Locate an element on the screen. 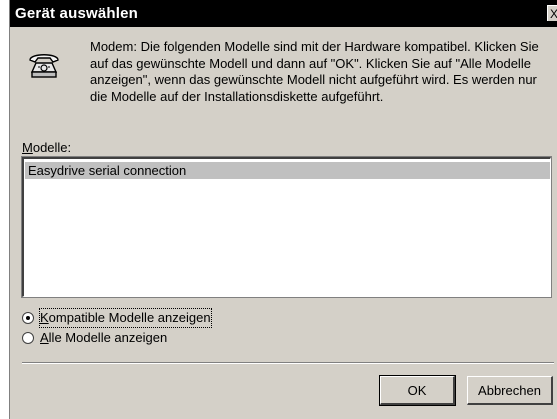 The image size is (557, 419). radio-compatible-accel: K is located at coordinates (44, 317).